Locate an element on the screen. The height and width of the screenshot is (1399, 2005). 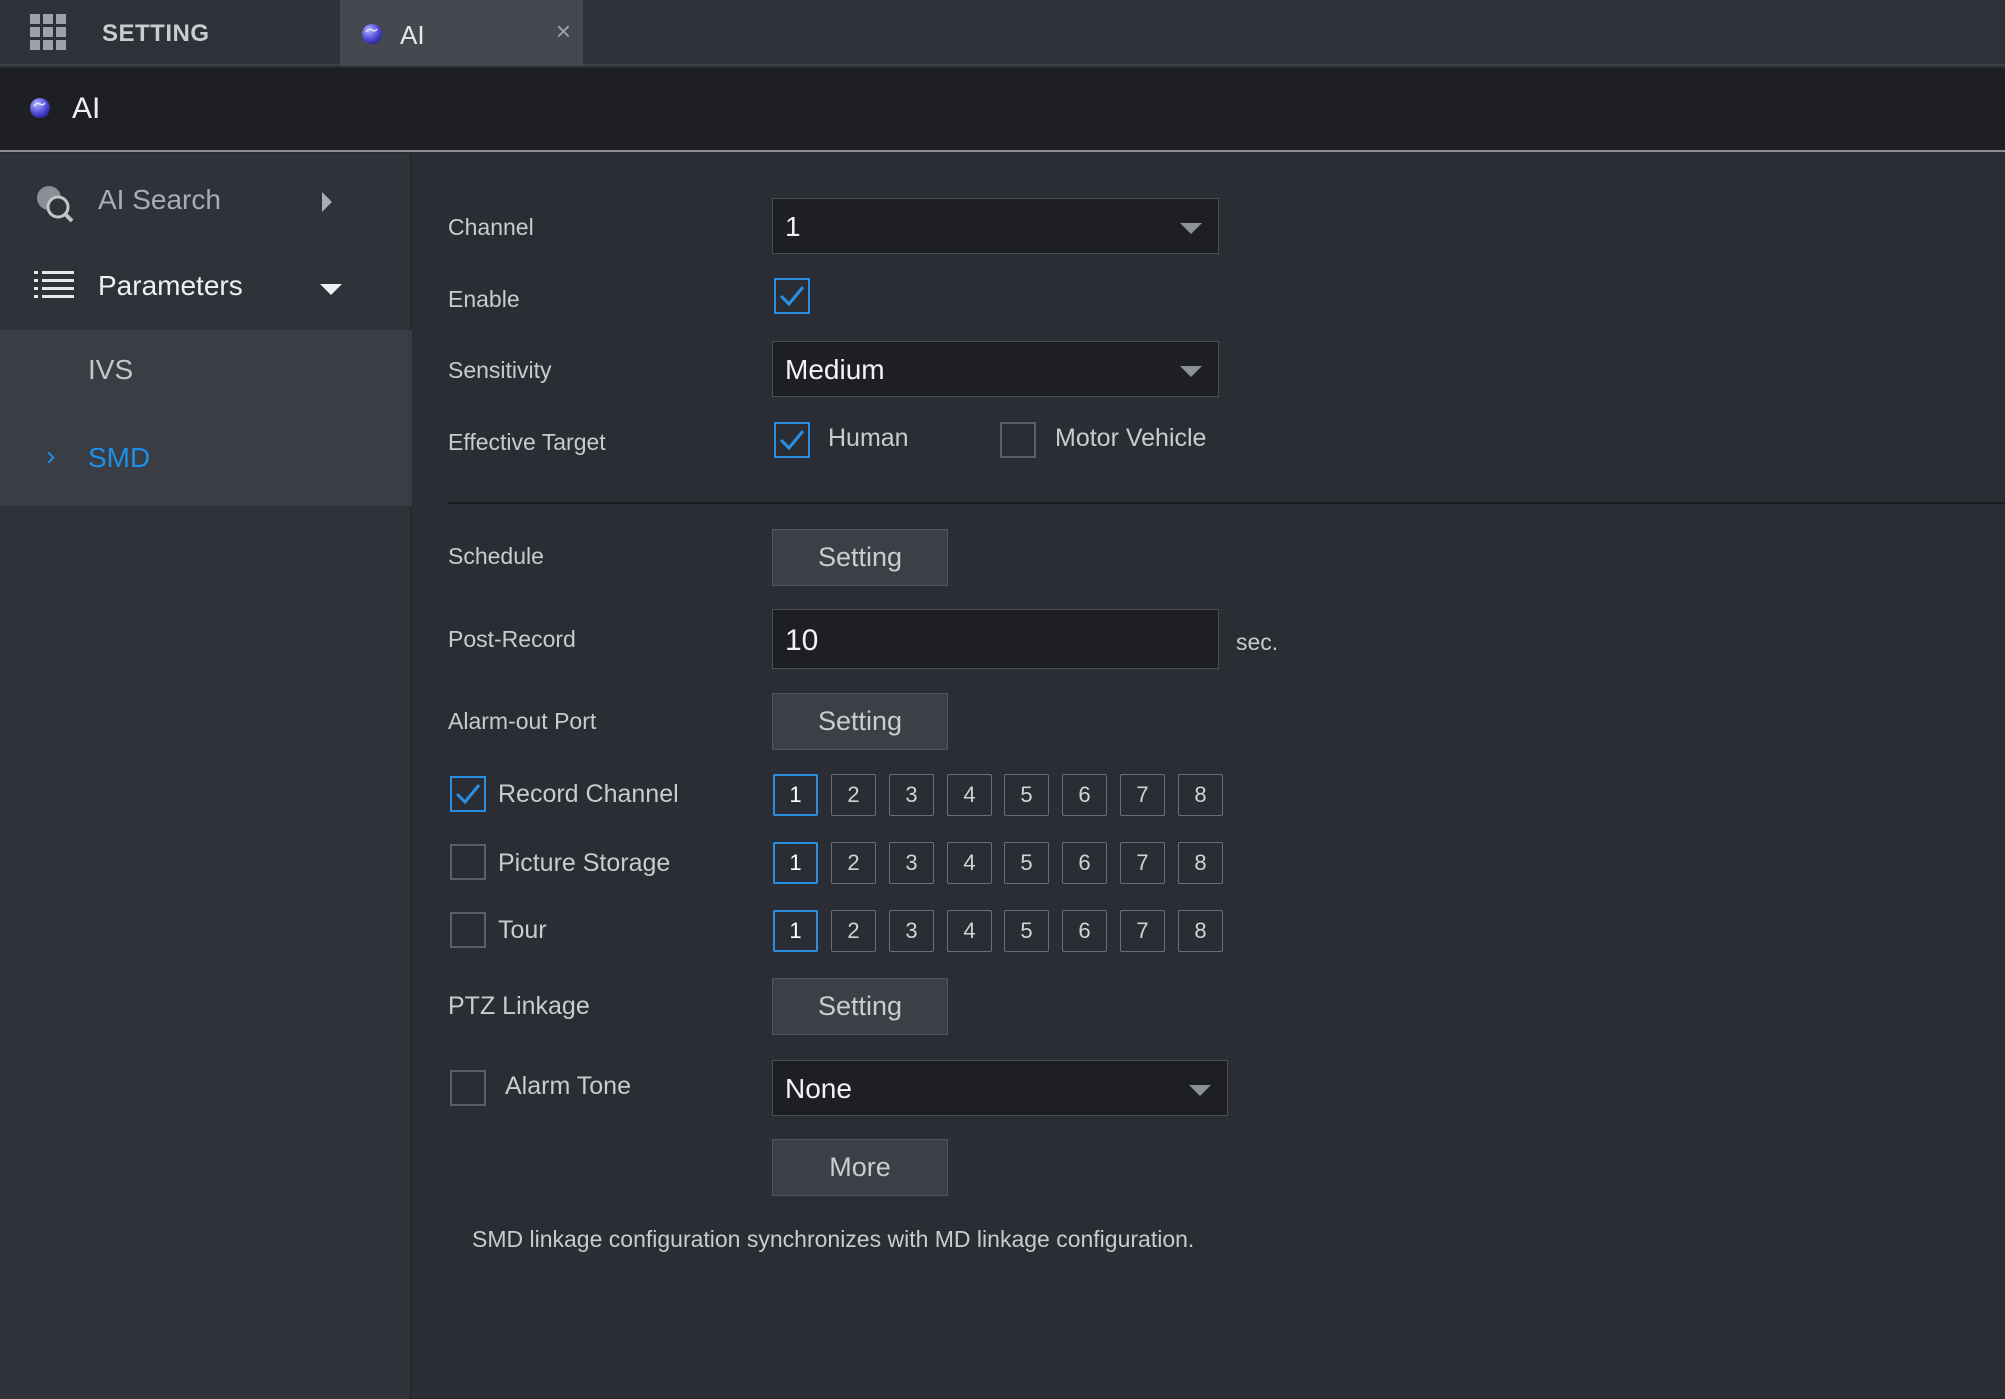
picture-storage-5: 5 is located at coordinates (1026, 863).